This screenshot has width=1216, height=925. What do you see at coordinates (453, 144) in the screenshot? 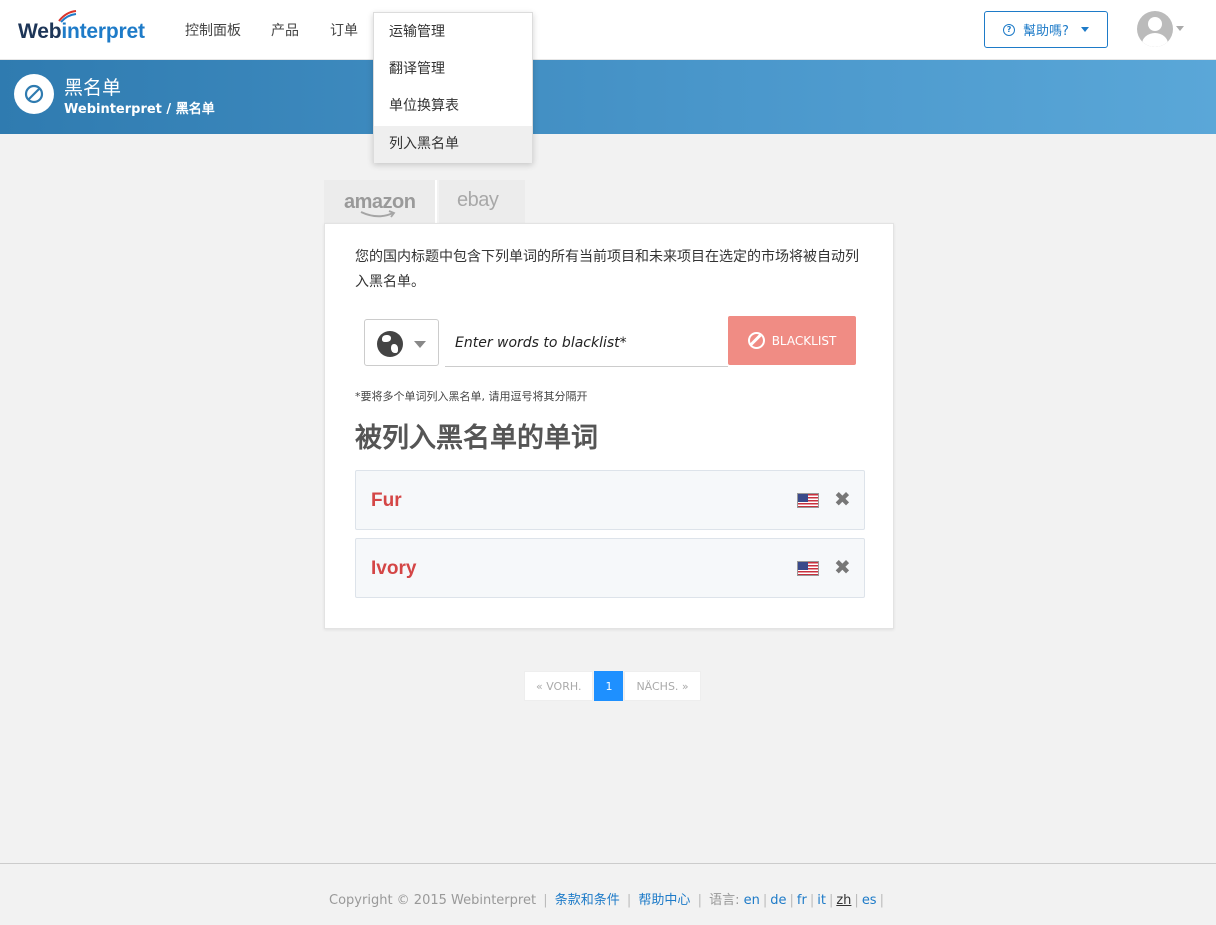
I see `menu-item-blacklist: 列入黑名单` at bounding box center [453, 144].